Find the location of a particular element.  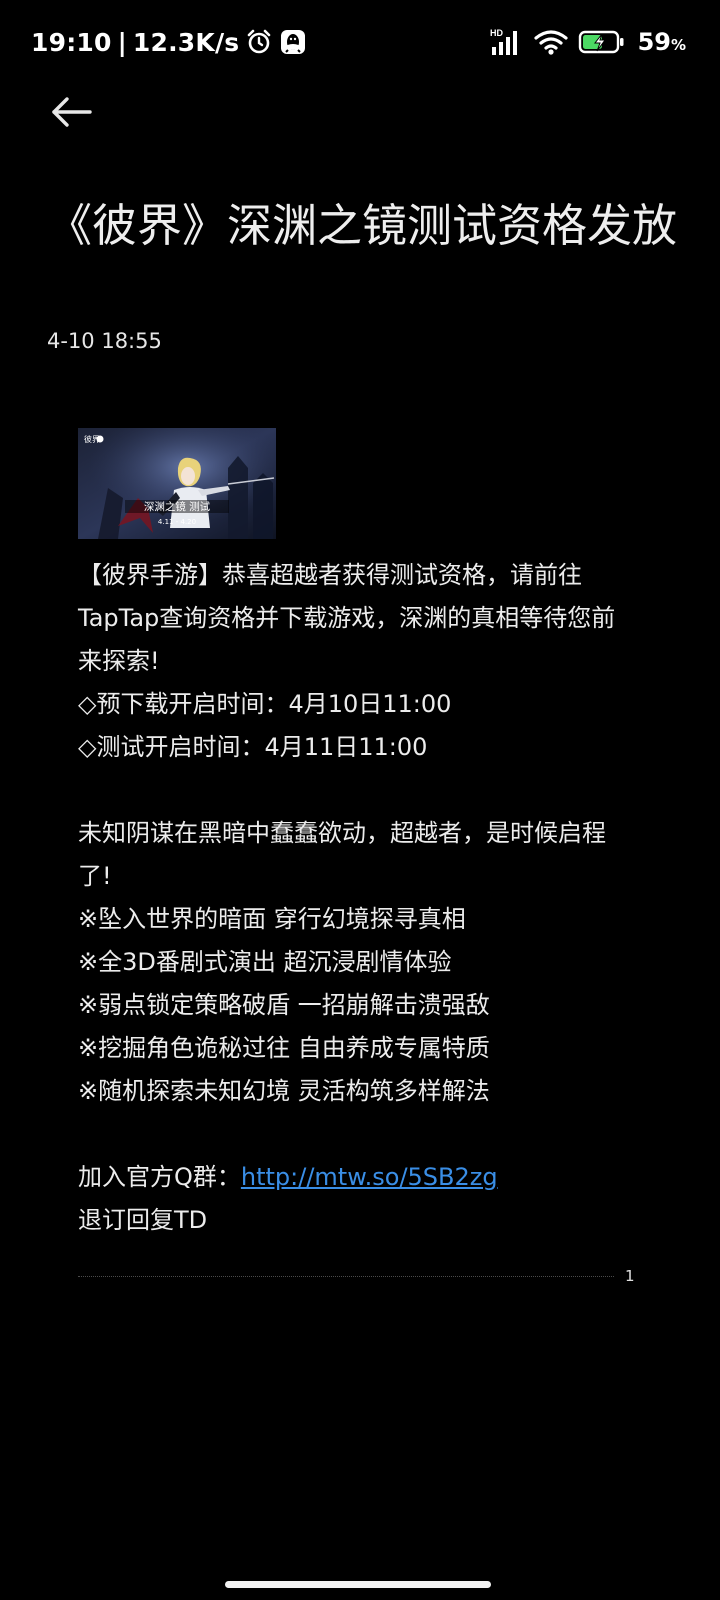

clock: 19:10 is located at coordinates (71, 42).